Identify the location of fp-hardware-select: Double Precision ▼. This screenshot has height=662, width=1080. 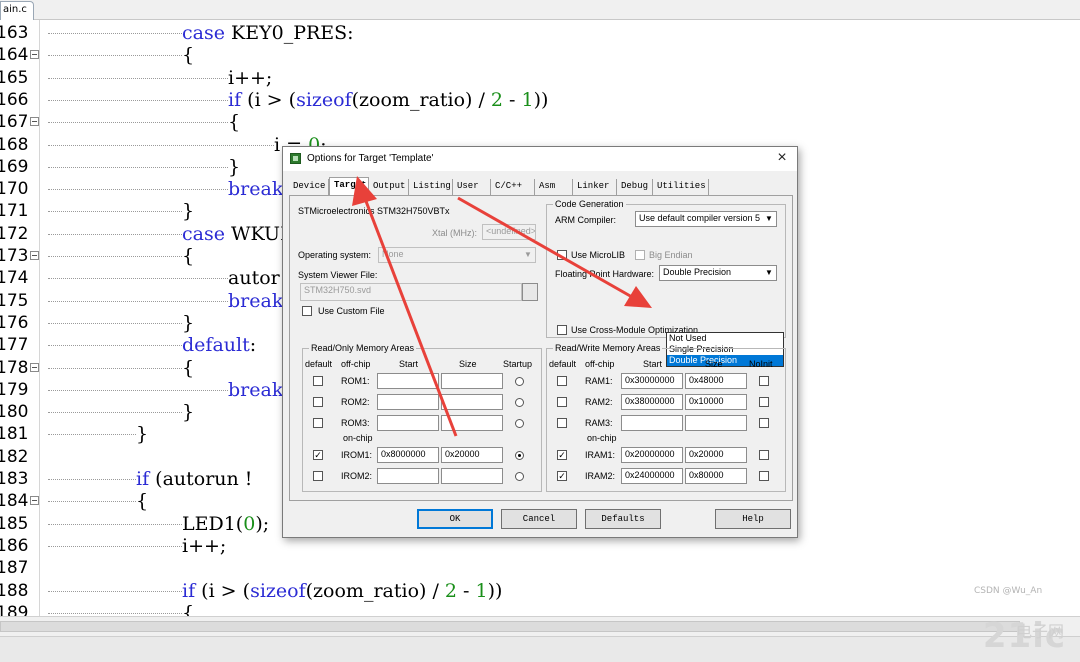
(718, 273).